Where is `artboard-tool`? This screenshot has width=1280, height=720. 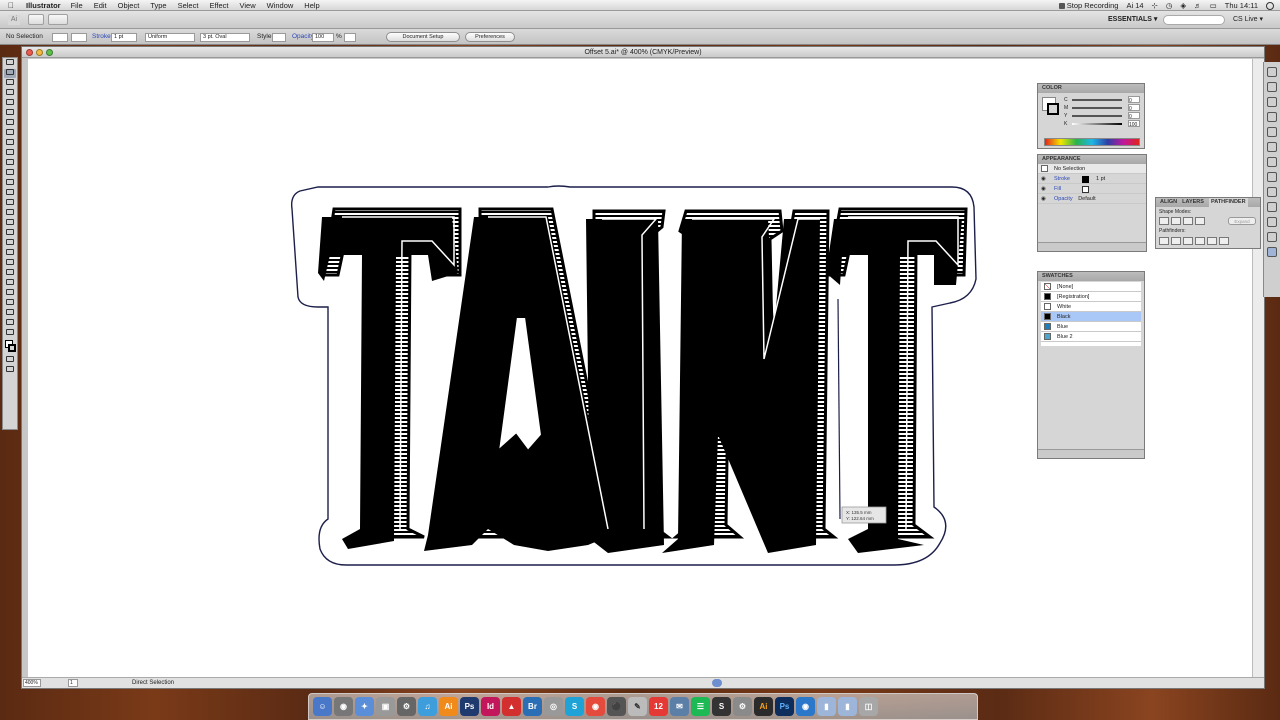
artboard-tool is located at coordinates (10, 303).